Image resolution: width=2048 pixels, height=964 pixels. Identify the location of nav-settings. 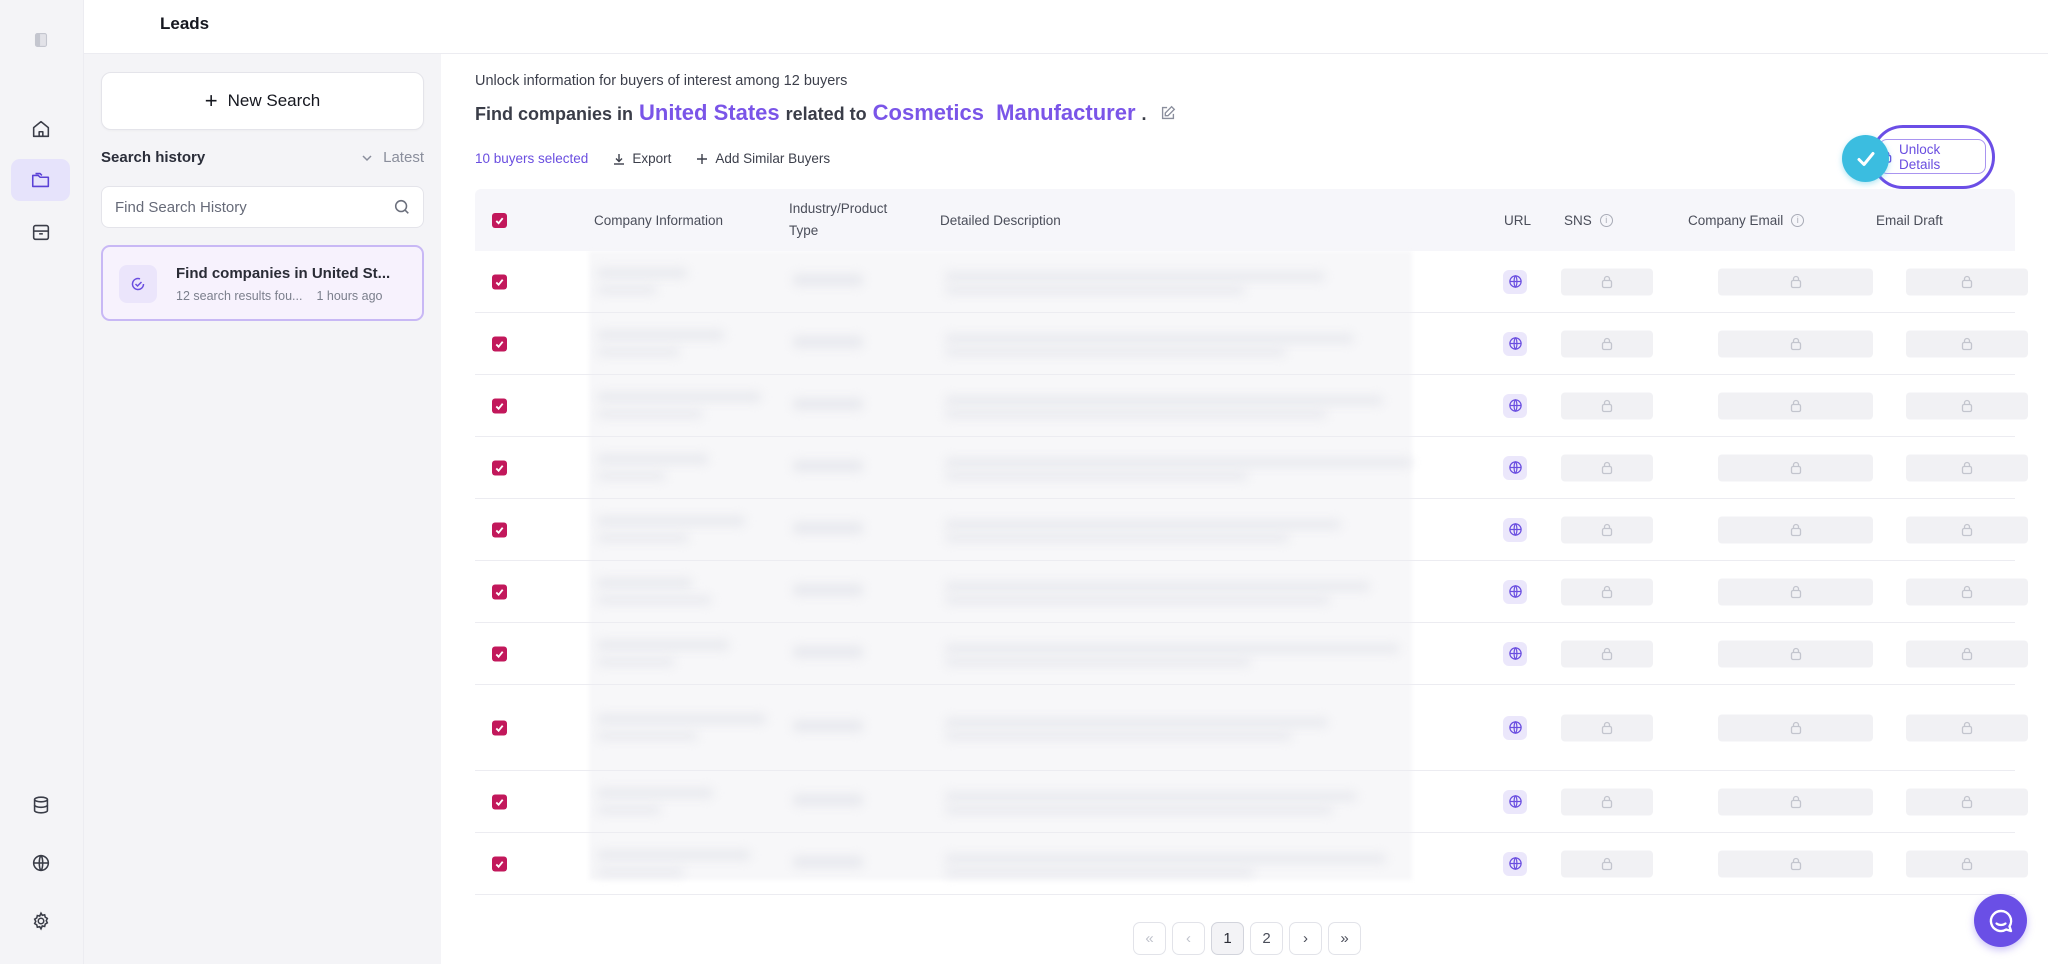
(40, 921).